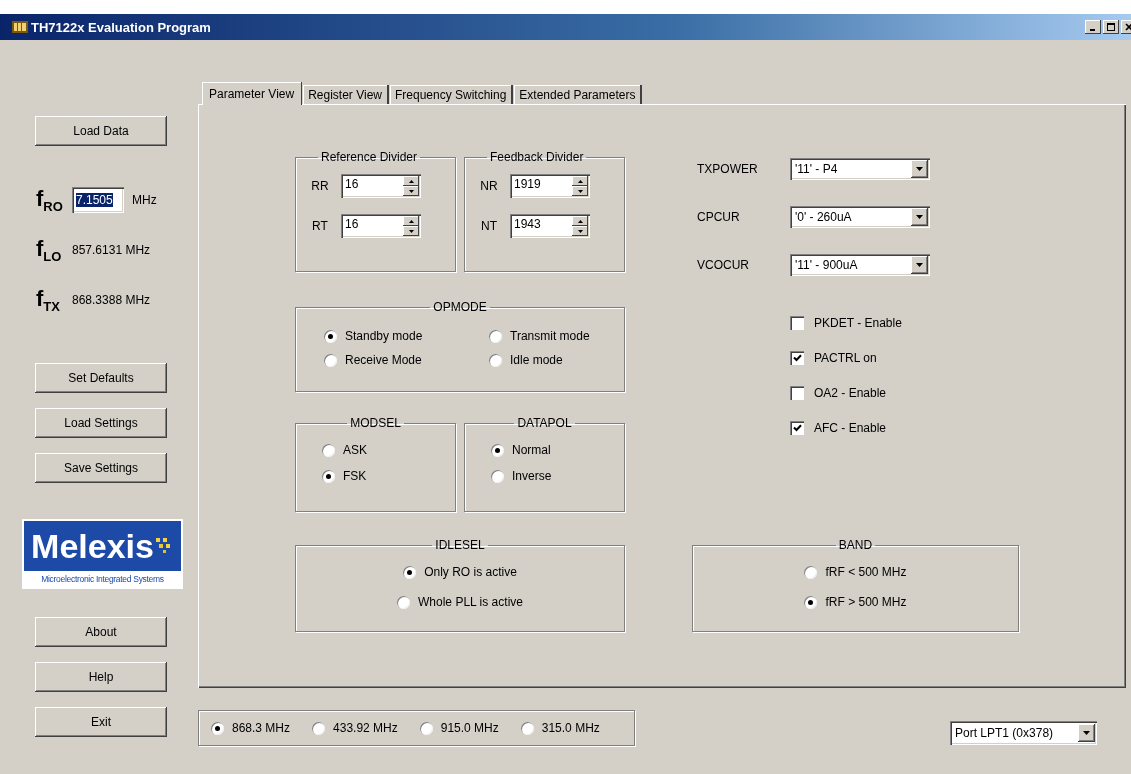  Describe the element at coordinates (144, 200) in the screenshot. I see `unit-label: MHz` at that location.